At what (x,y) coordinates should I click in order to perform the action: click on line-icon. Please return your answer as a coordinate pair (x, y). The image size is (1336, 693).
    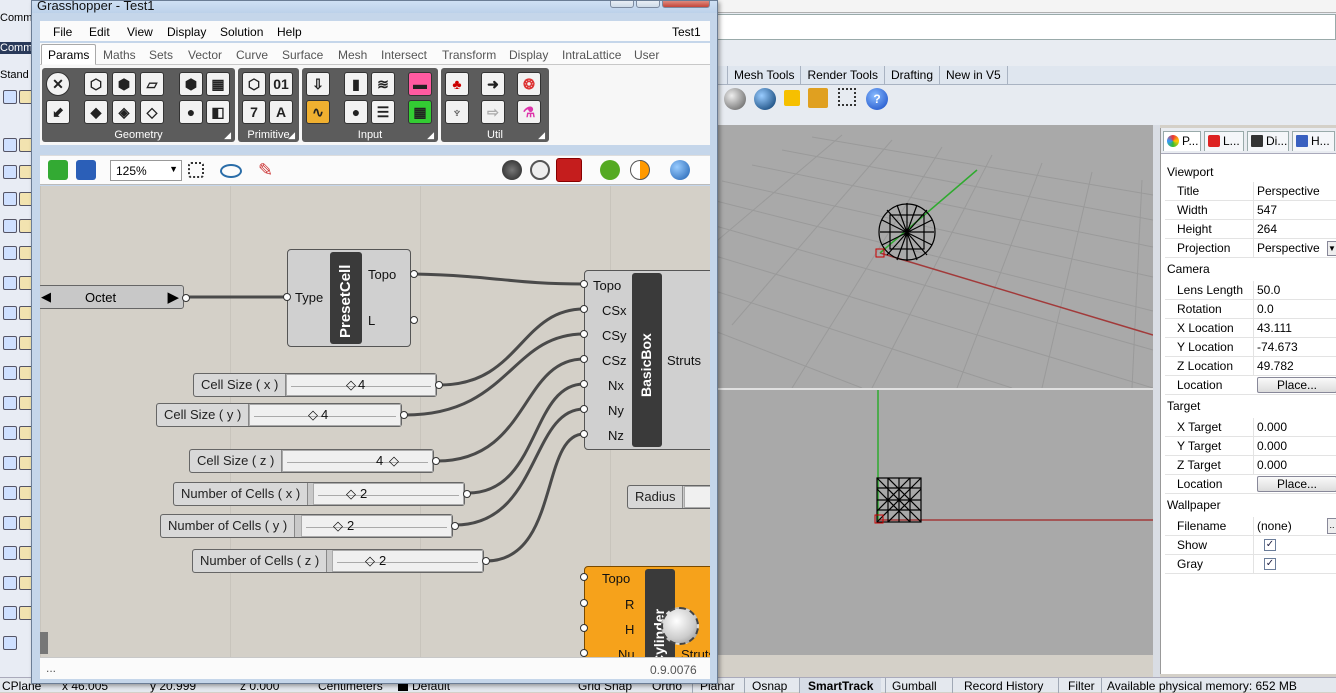
    Looking at the image, I should click on (10, 172).